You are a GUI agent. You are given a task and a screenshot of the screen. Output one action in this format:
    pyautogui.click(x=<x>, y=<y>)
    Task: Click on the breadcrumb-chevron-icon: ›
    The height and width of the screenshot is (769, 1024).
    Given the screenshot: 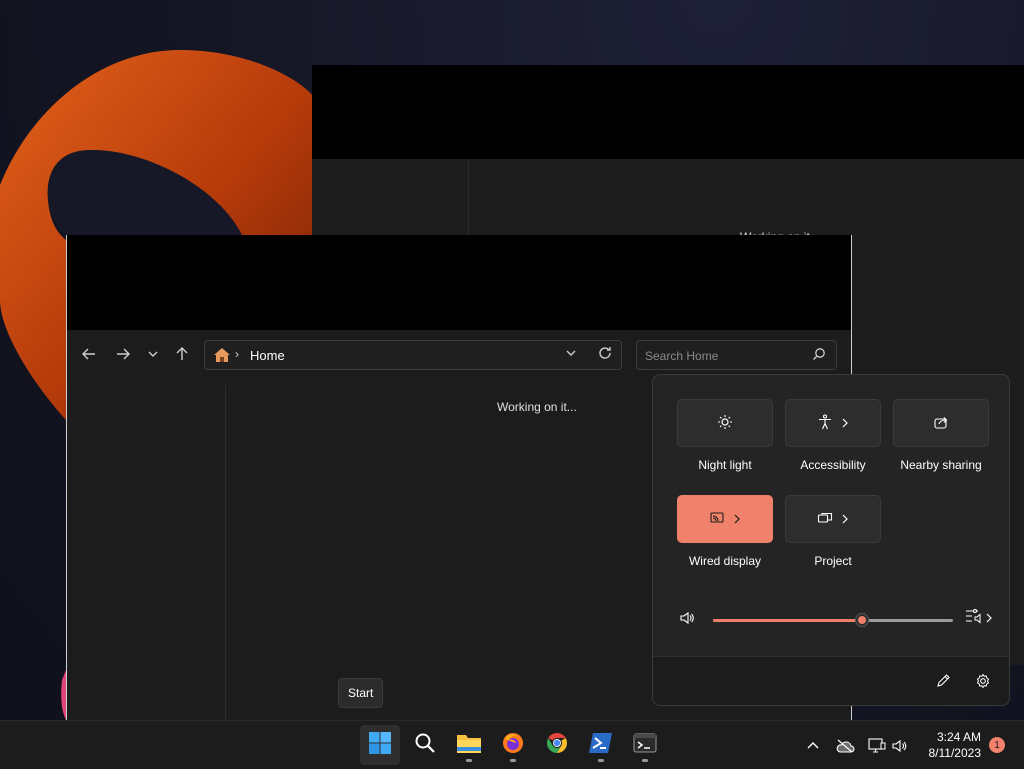 What is the action you would take?
    pyautogui.click(x=237, y=354)
    